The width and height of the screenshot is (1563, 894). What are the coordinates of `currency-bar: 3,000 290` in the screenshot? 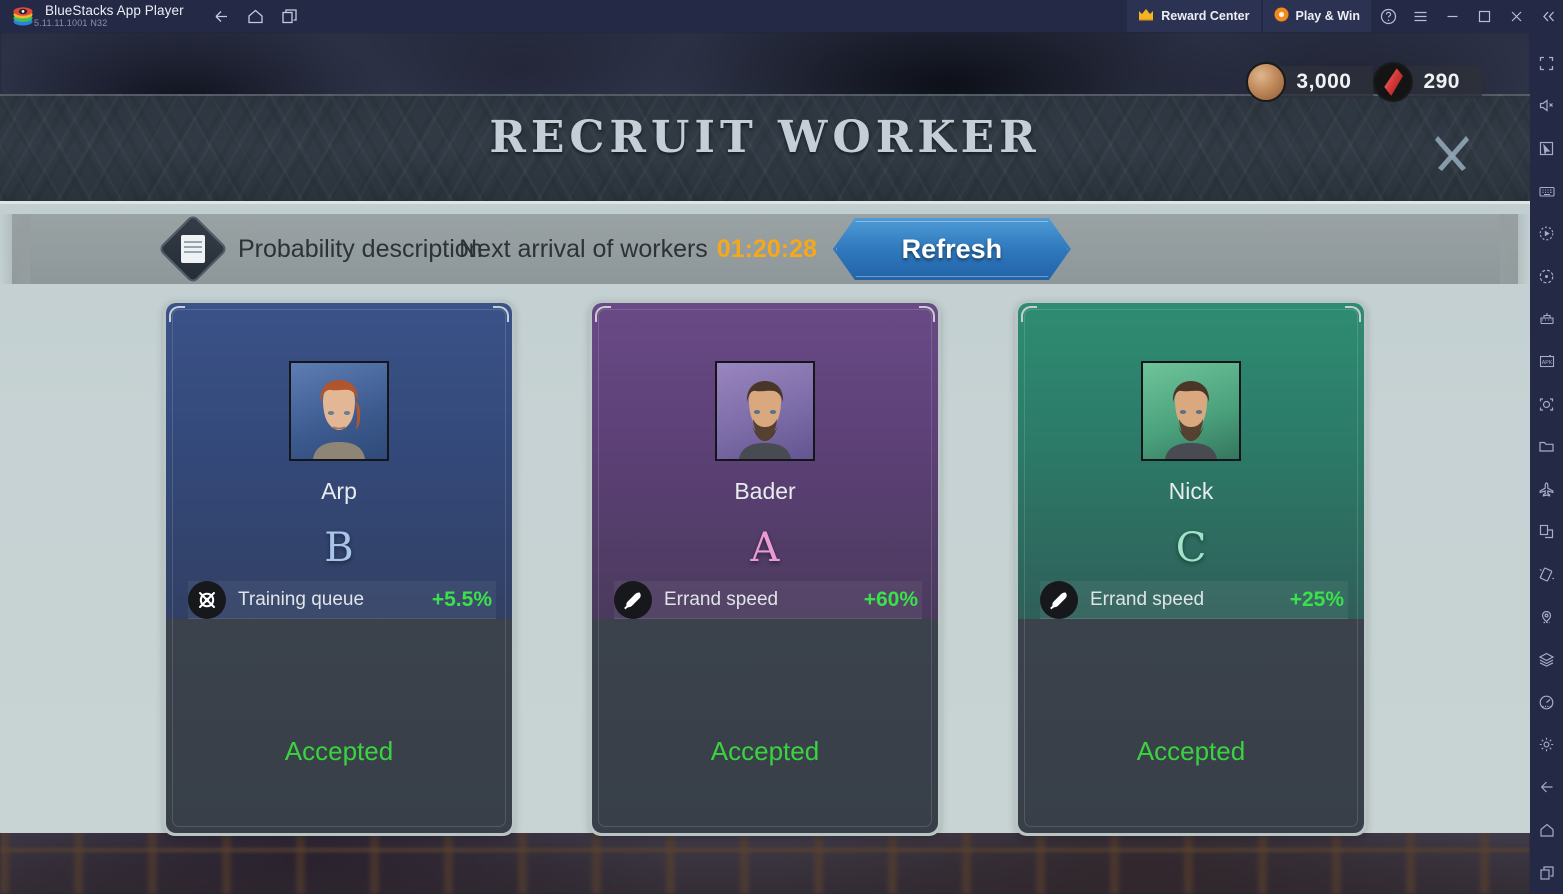 It's located at (1364, 82).